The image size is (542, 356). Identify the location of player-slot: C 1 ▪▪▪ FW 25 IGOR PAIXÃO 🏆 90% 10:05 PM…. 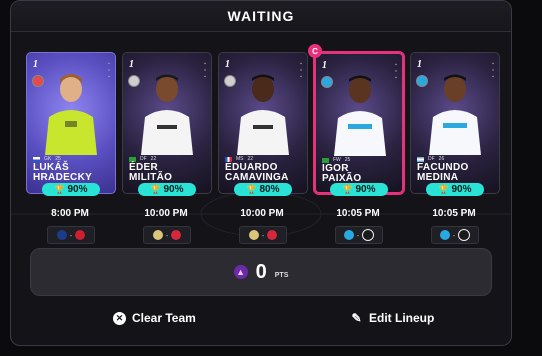
(356, 144).